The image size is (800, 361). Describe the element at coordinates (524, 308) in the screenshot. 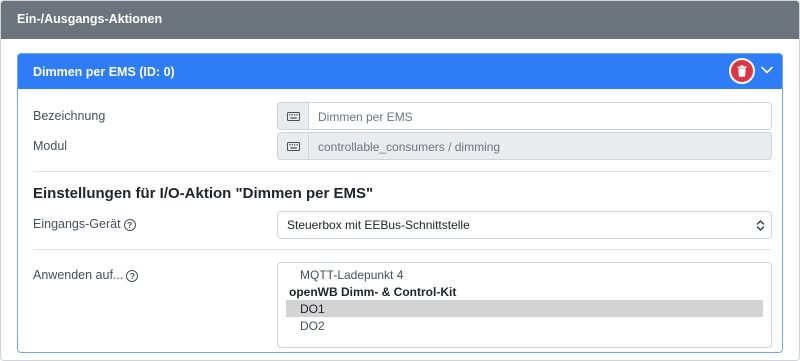

I see `listbox-option-selected: DO1` at that location.